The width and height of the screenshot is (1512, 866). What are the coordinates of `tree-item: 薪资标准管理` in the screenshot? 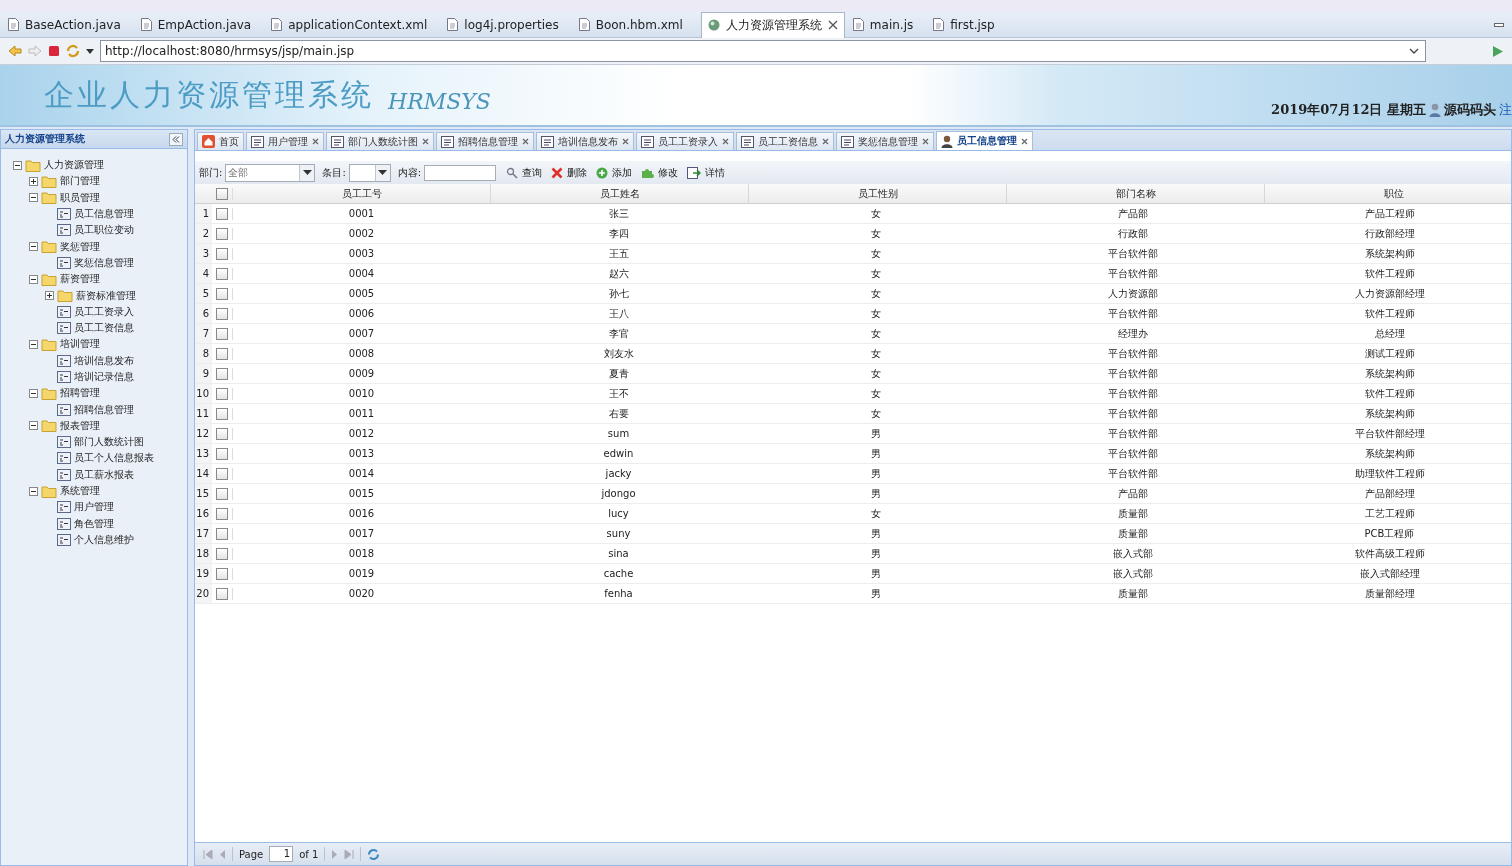 It's located at (106, 295).